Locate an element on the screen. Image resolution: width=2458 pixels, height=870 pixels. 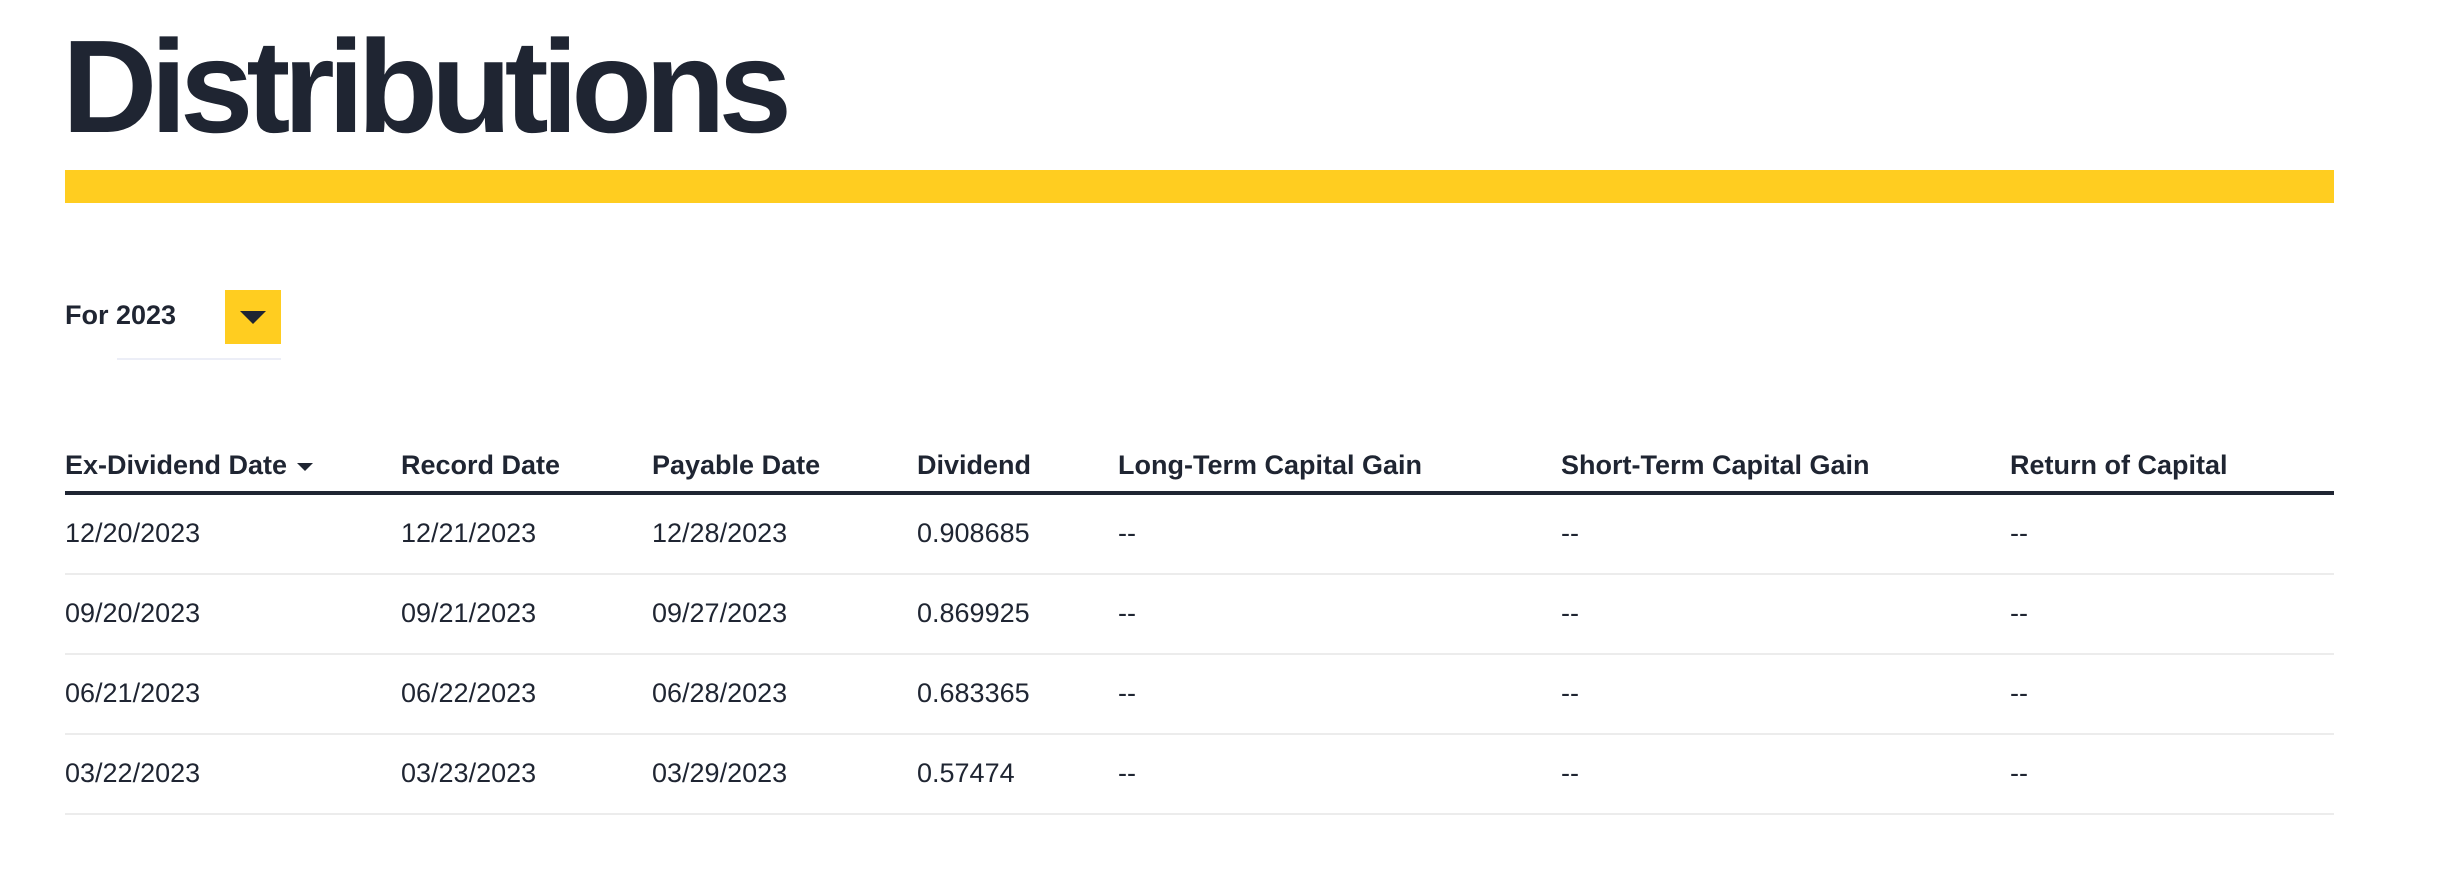
cell-dividend: 0.683365 is located at coordinates (973, 693).